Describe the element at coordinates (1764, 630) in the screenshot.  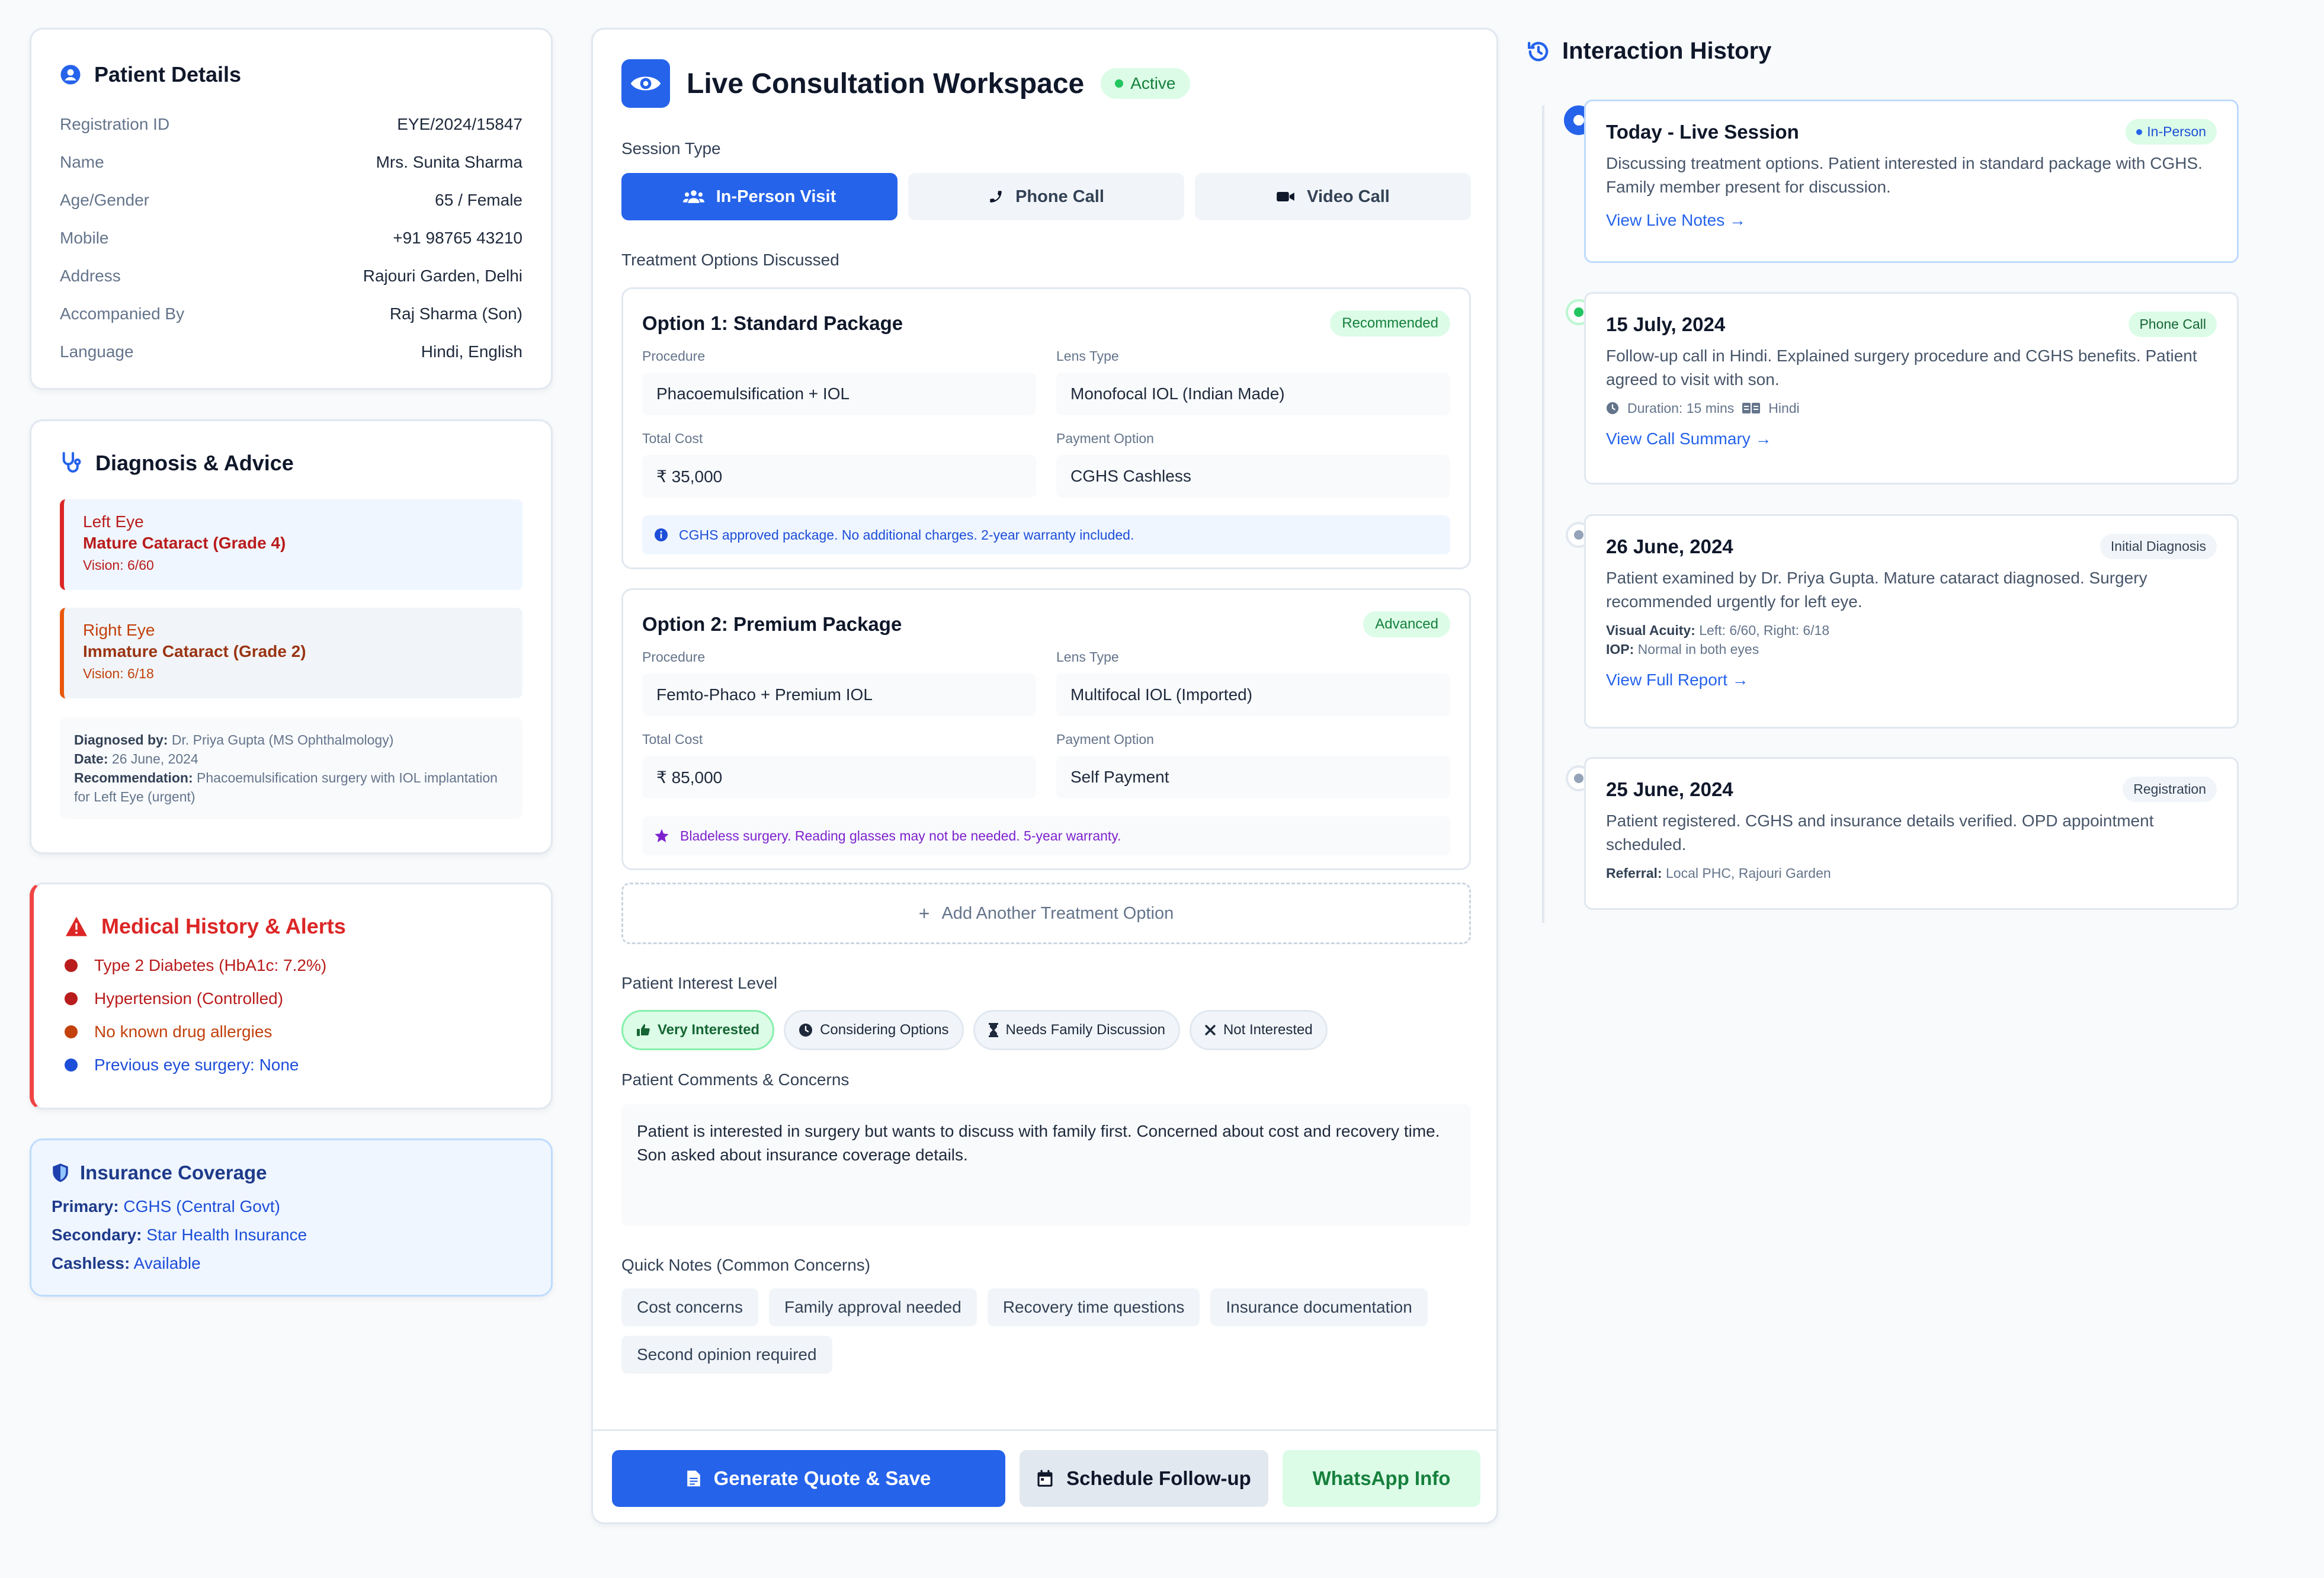
I see `acuity-value: Left: 6/60, Right: 6/18` at that location.